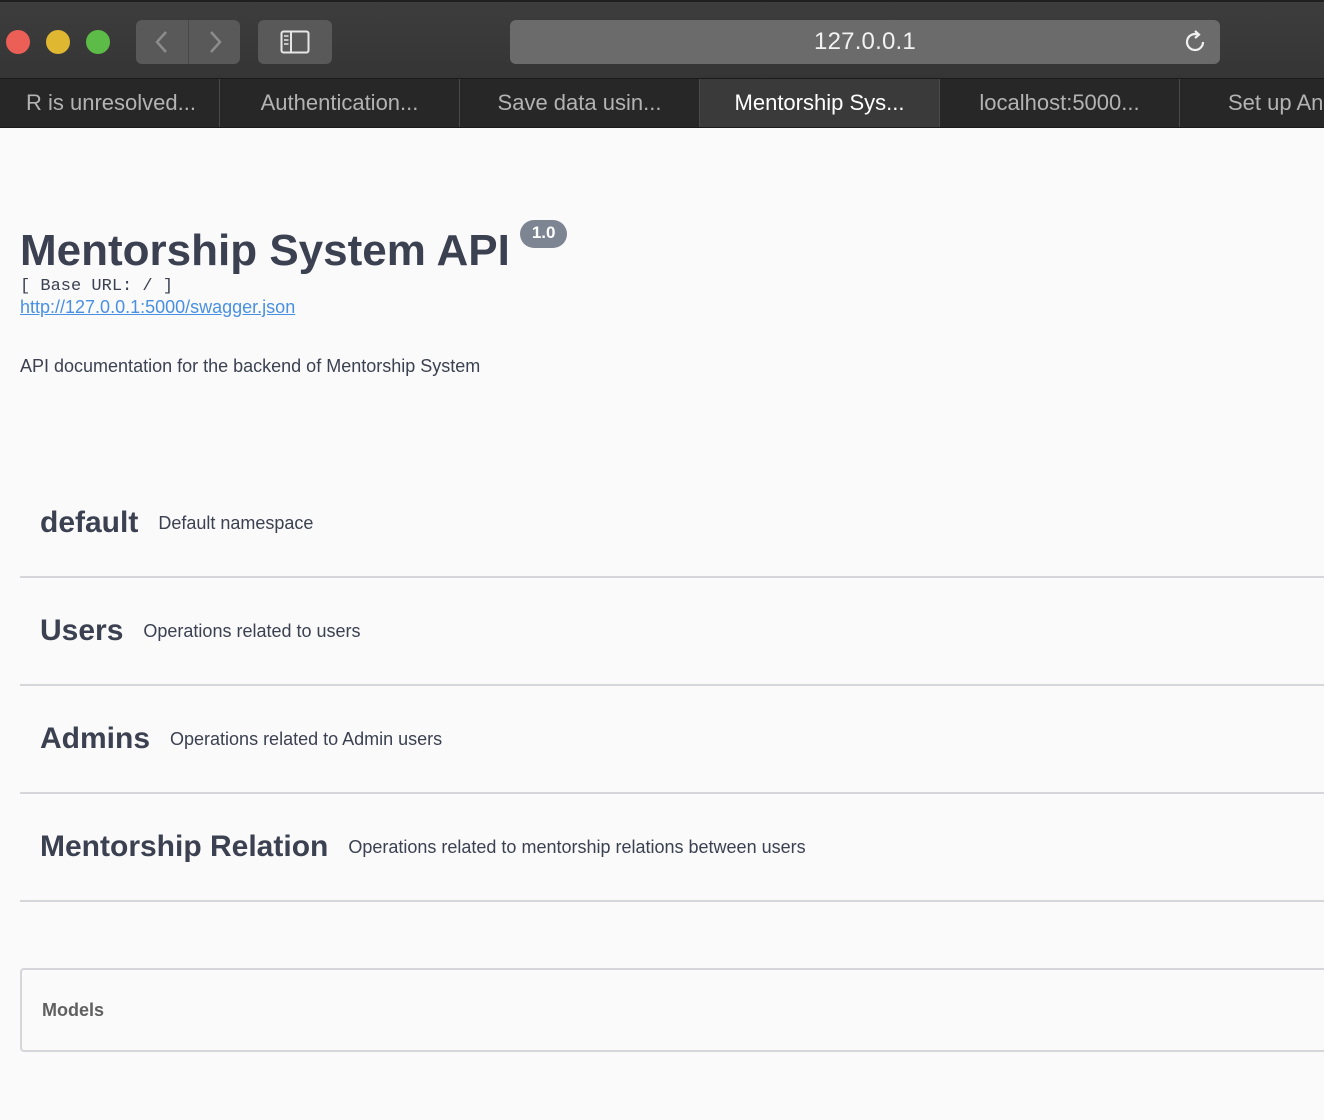  Describe the element at coordinates (18, 42) in the screenshot. I see `close-window-button` at that location.